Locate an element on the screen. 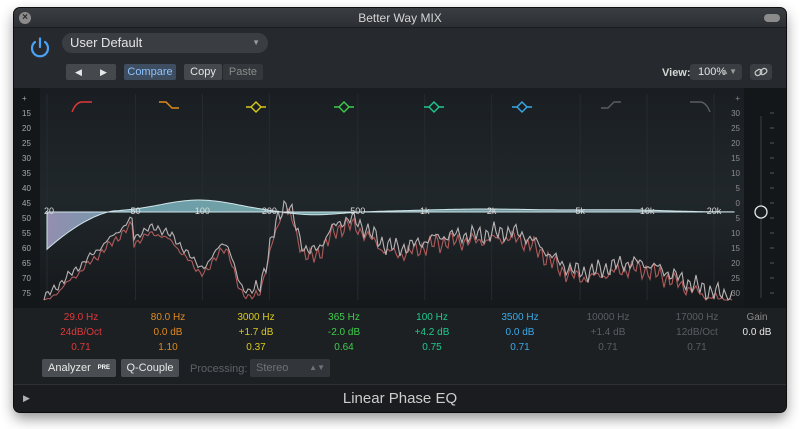 This screenshot has height=429, width=800. band-3-gain: +1.7 dB is located at coordinates (256, 332).